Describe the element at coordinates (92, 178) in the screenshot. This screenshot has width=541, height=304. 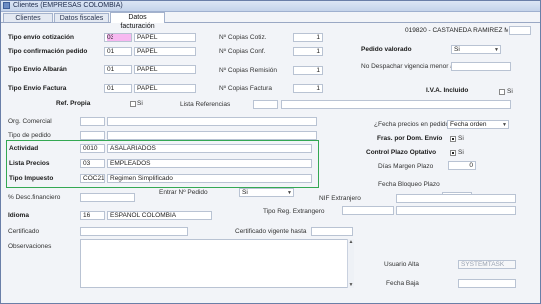
I see `tipo-impuesto-code-input: COC21` at that location.